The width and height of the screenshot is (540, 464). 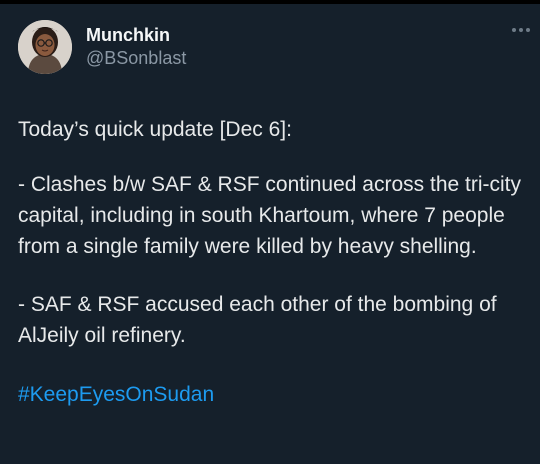 What do you see at coordinates (272, 394) in the screenshot?
I see `hashtag-link: #KeepEyesOnSudan` at bounding box center [272, 394].